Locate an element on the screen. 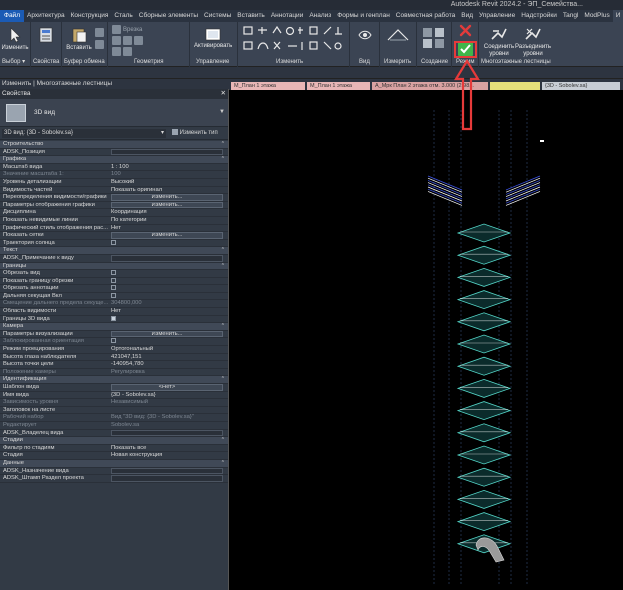 This screenshot has width=623, height=590. property-value: Высокий is located at coordinates (167, 183).